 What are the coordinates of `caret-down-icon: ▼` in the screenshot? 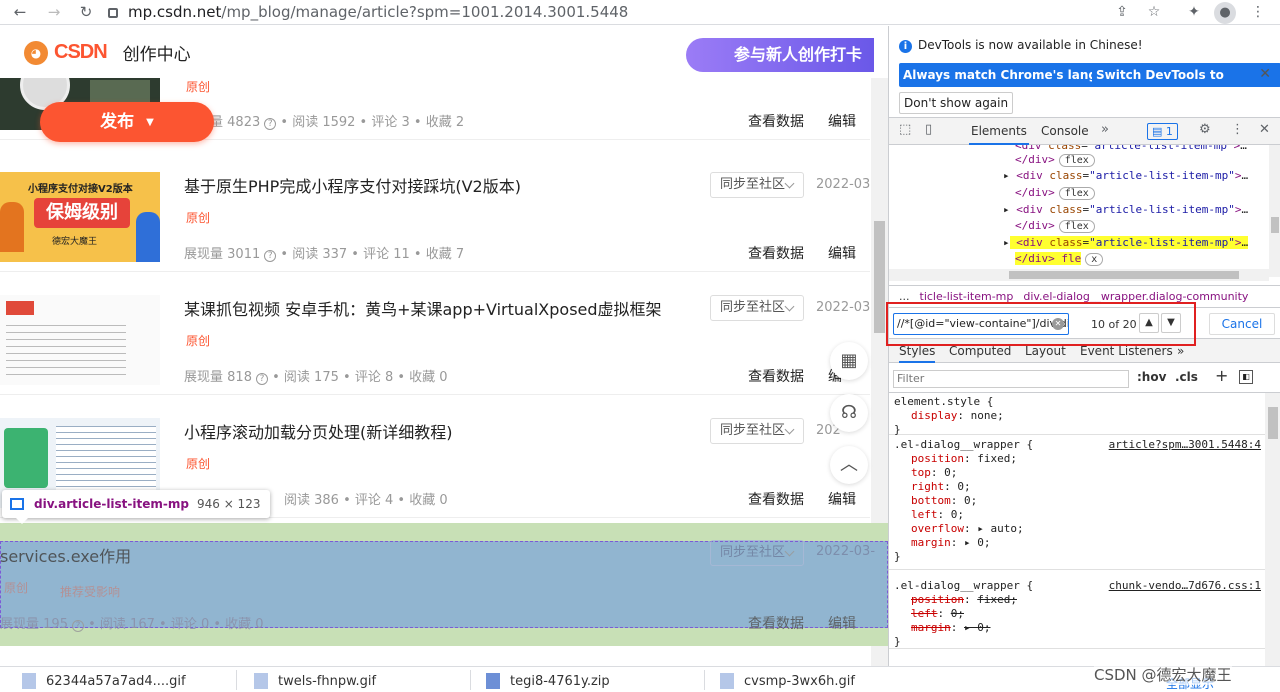 It's located at (150, 122).